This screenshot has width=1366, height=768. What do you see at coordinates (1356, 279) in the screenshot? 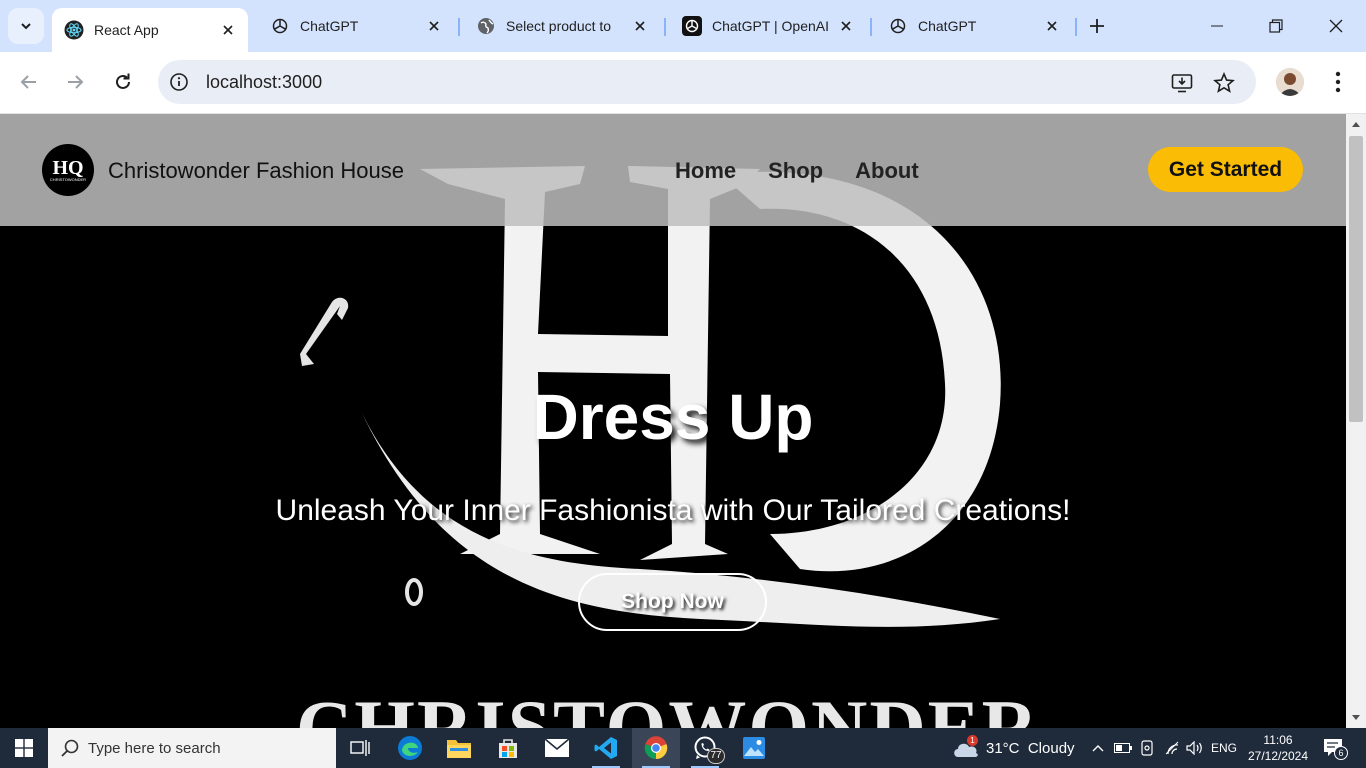
I see `scrollbar-thumb` at bounding box center [1356, 279].